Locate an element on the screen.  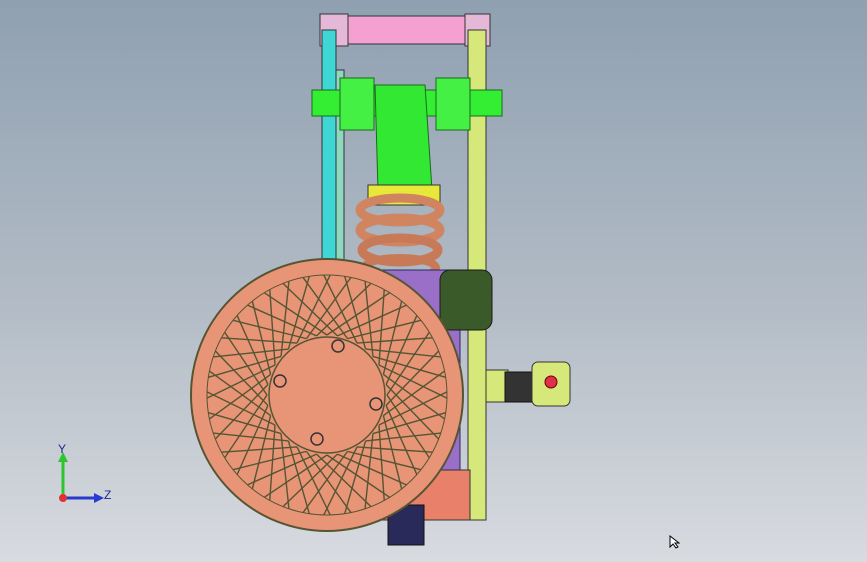
pivot-hub-left is located at coordinates (357, 104).